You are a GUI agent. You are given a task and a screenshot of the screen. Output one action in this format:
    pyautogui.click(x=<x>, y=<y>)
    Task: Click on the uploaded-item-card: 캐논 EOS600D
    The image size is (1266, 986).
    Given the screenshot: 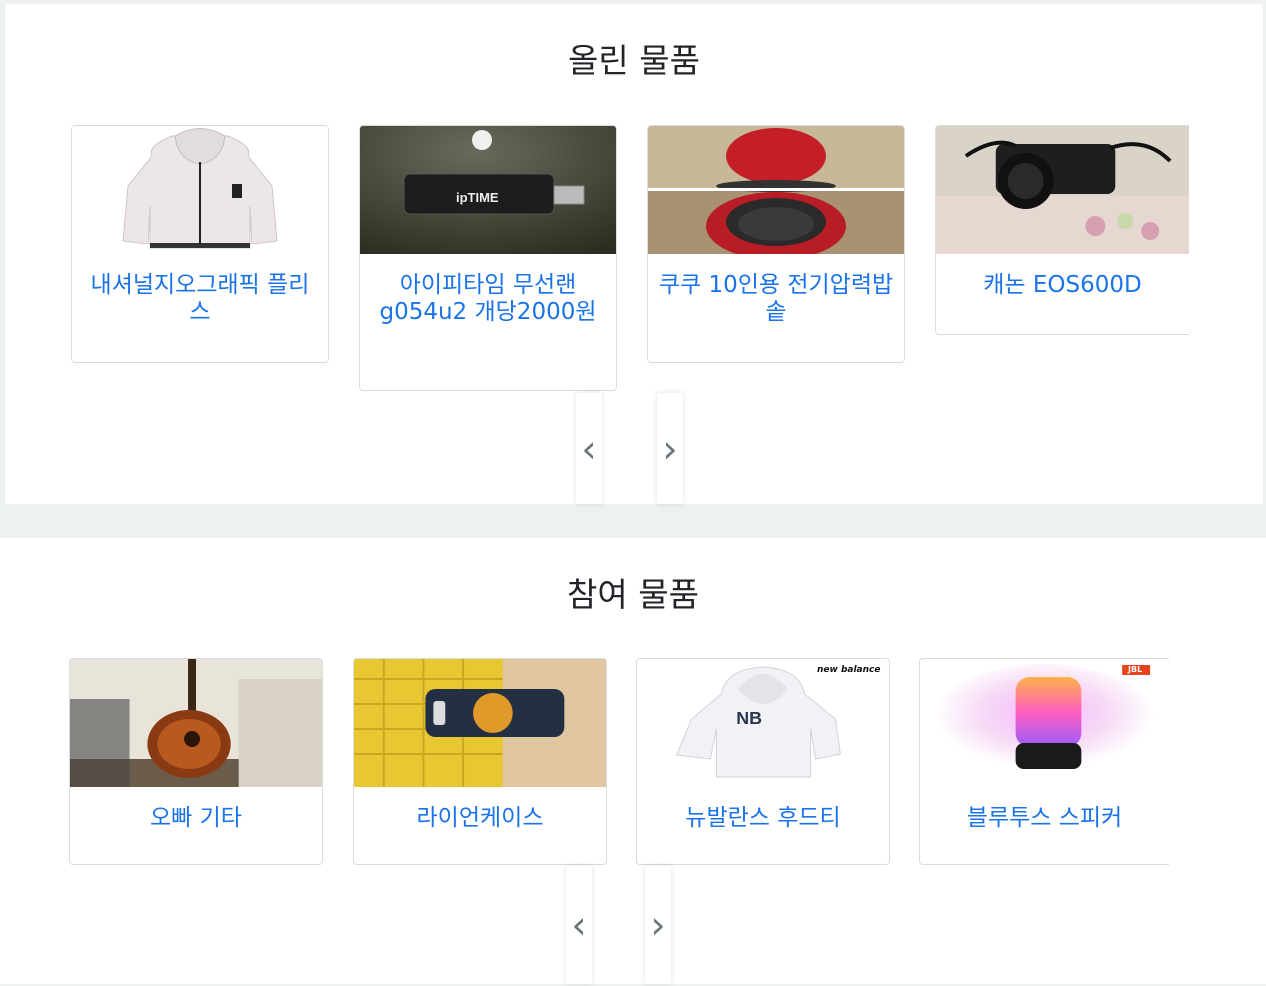 What is the action you would take?
    pyautogui.click(x=1062, y=230)
    